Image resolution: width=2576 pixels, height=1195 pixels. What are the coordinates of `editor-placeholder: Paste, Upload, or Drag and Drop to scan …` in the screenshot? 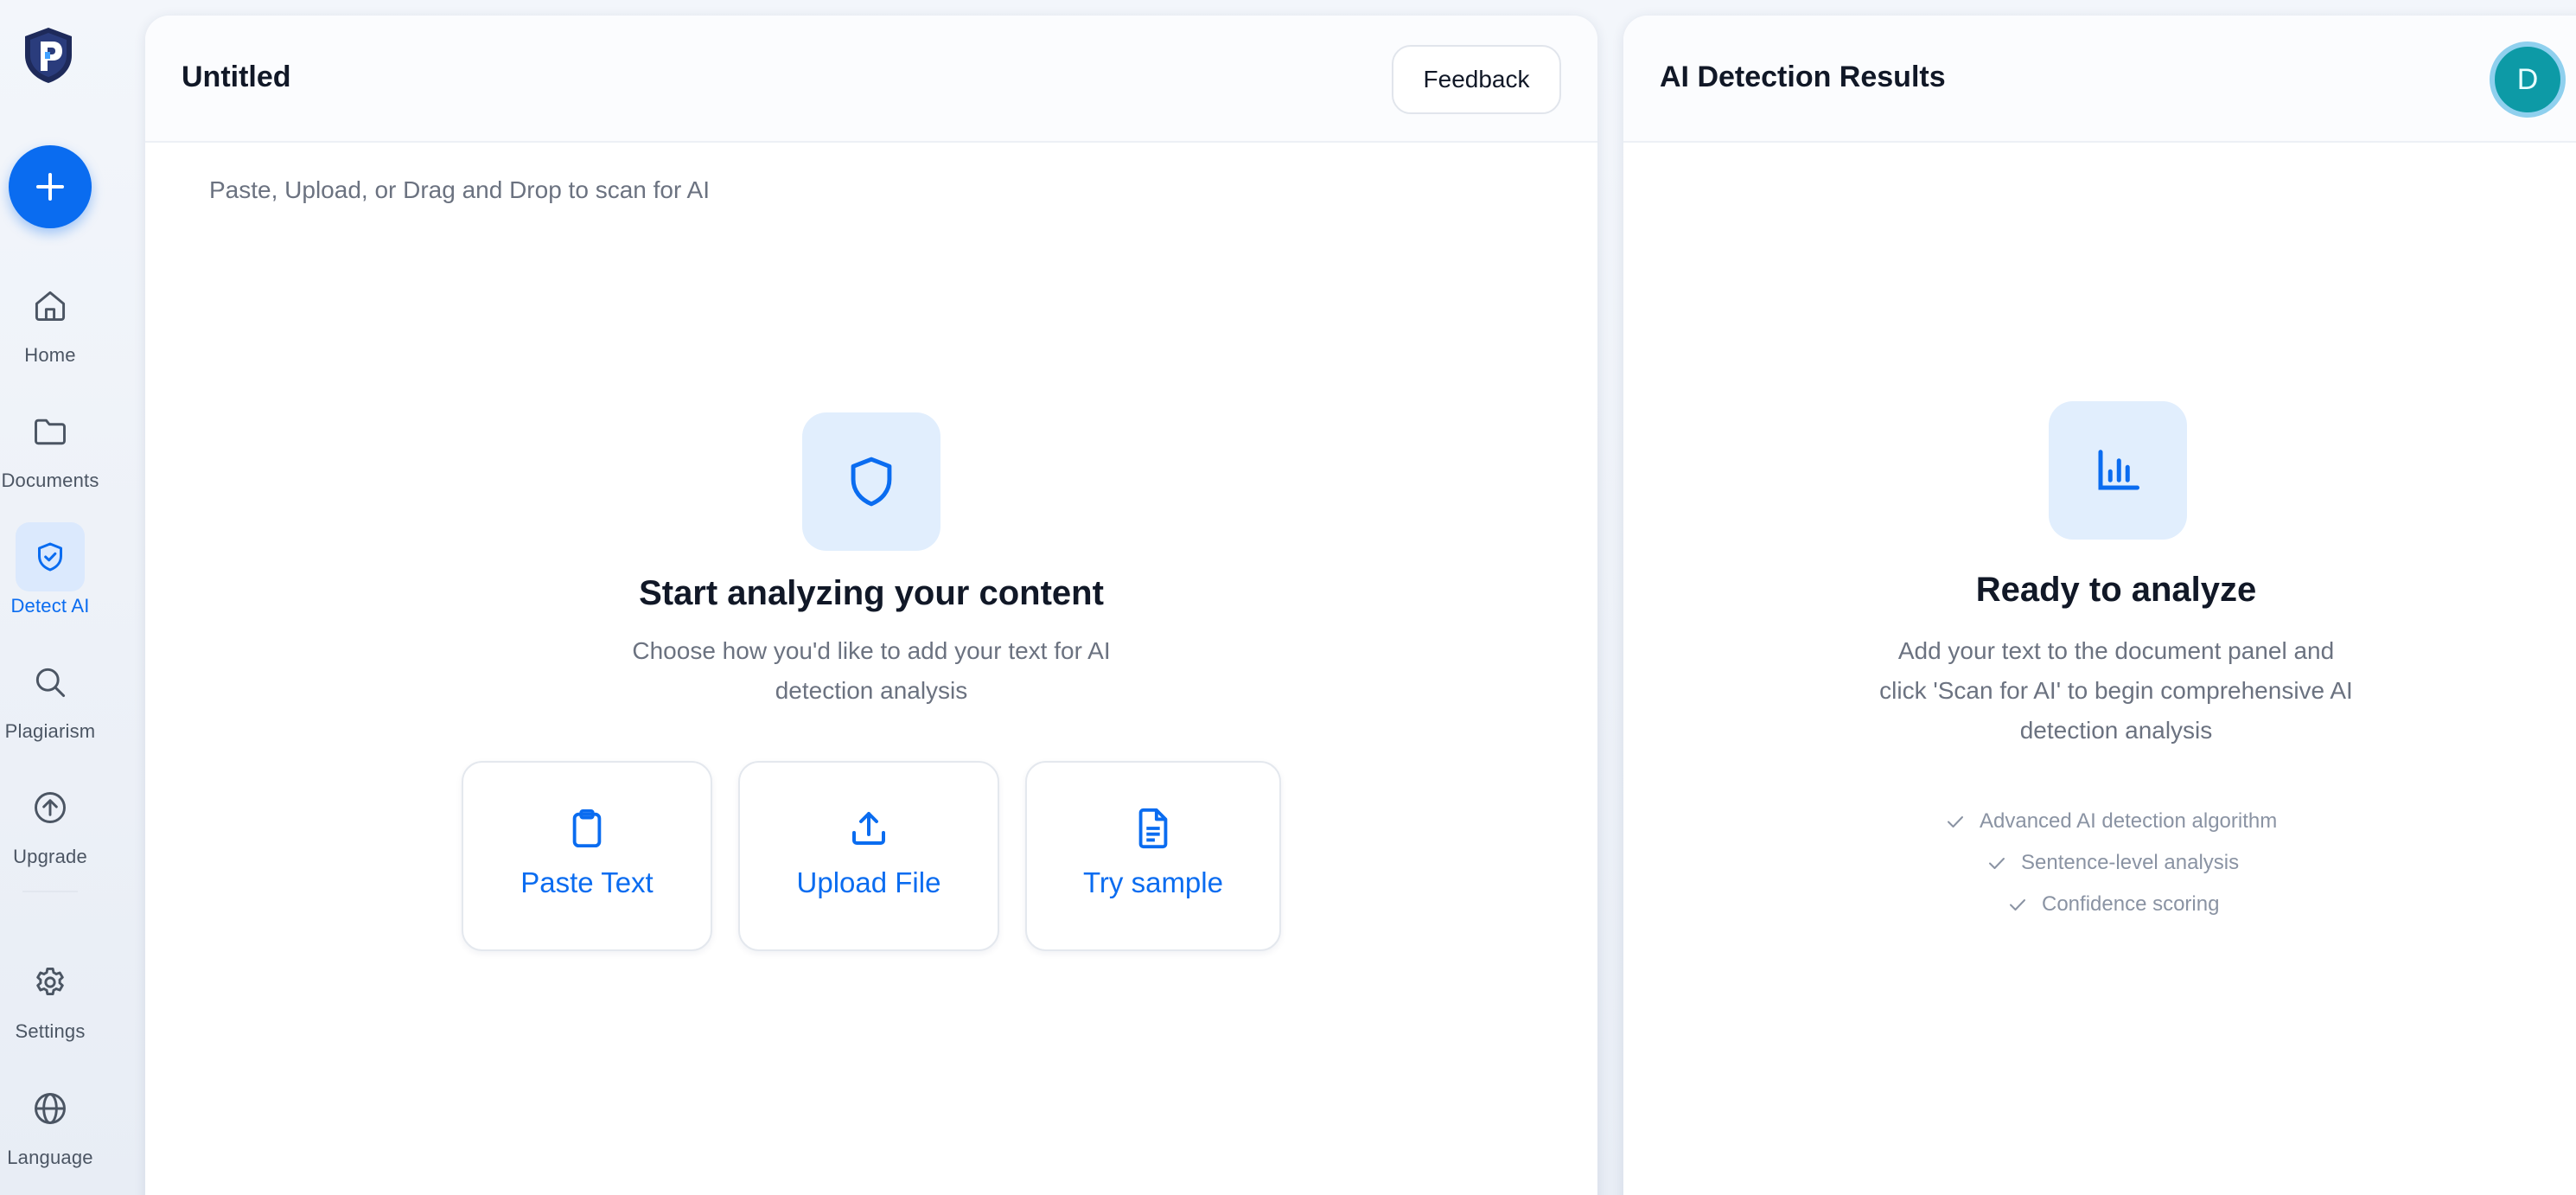 It's located at (459, 190).